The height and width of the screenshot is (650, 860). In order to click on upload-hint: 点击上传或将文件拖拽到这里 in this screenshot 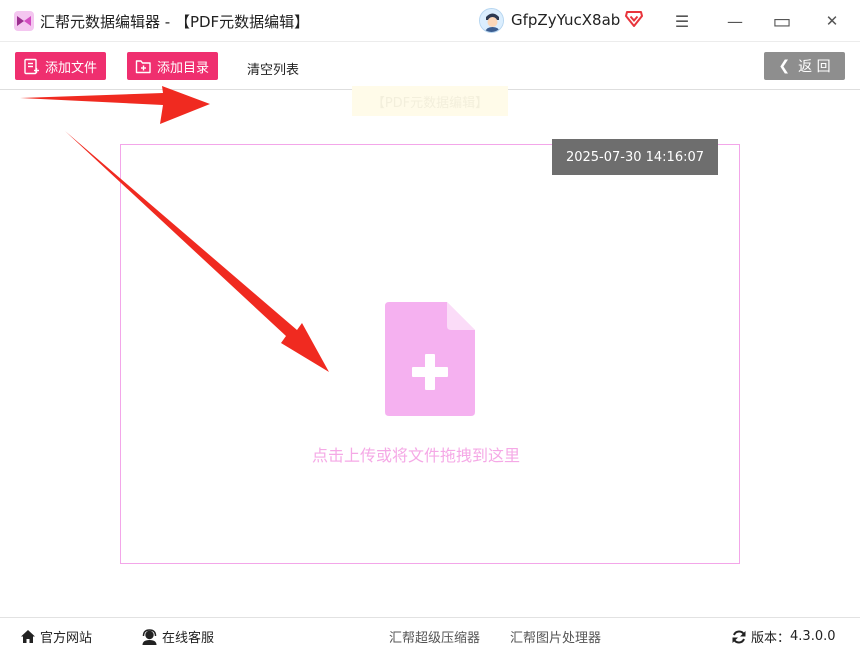, I will do `click(416, 454)`.